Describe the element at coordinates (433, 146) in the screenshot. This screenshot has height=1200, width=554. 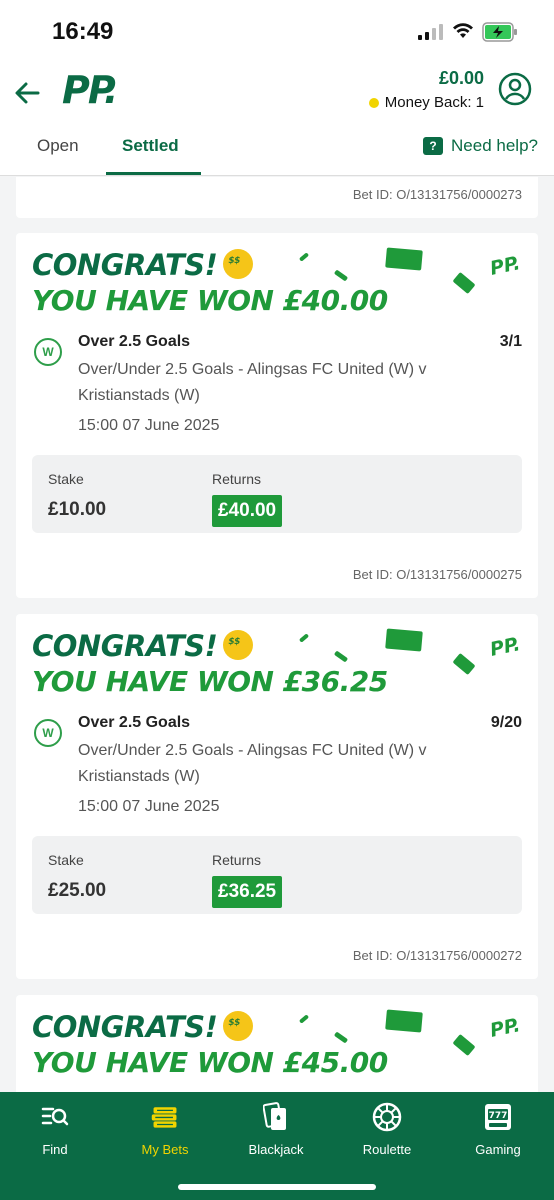
I see `help-chat-icon: ?` at that location.